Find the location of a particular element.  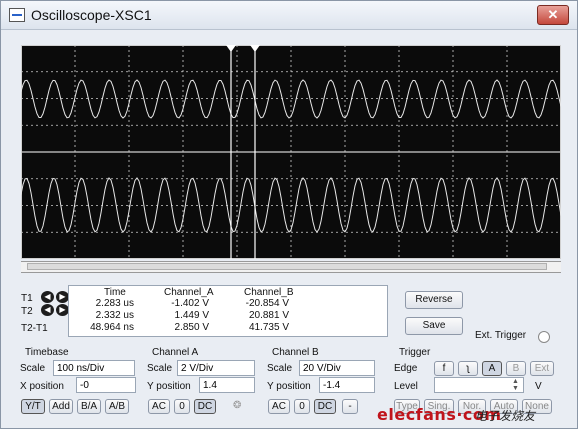

readout-cell: 2.850 V is located at coordinates (191, 327).